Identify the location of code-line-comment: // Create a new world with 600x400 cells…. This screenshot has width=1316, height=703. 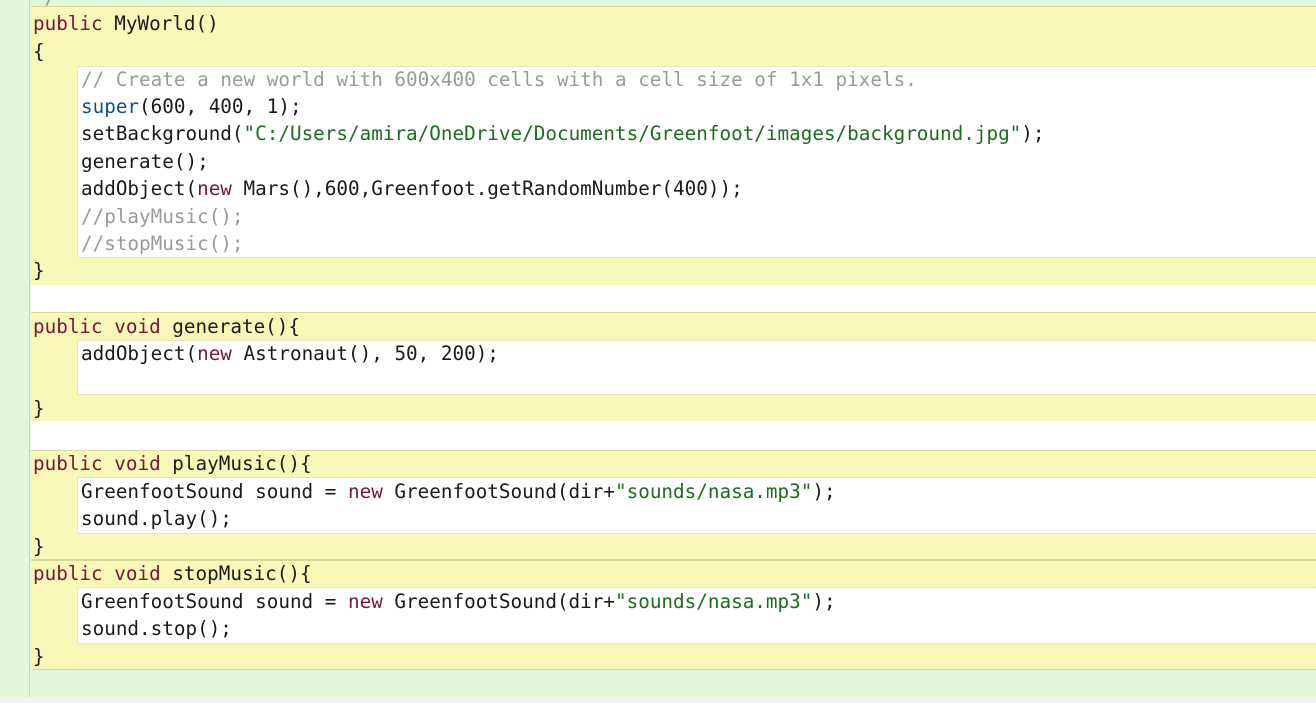
(499, 79).